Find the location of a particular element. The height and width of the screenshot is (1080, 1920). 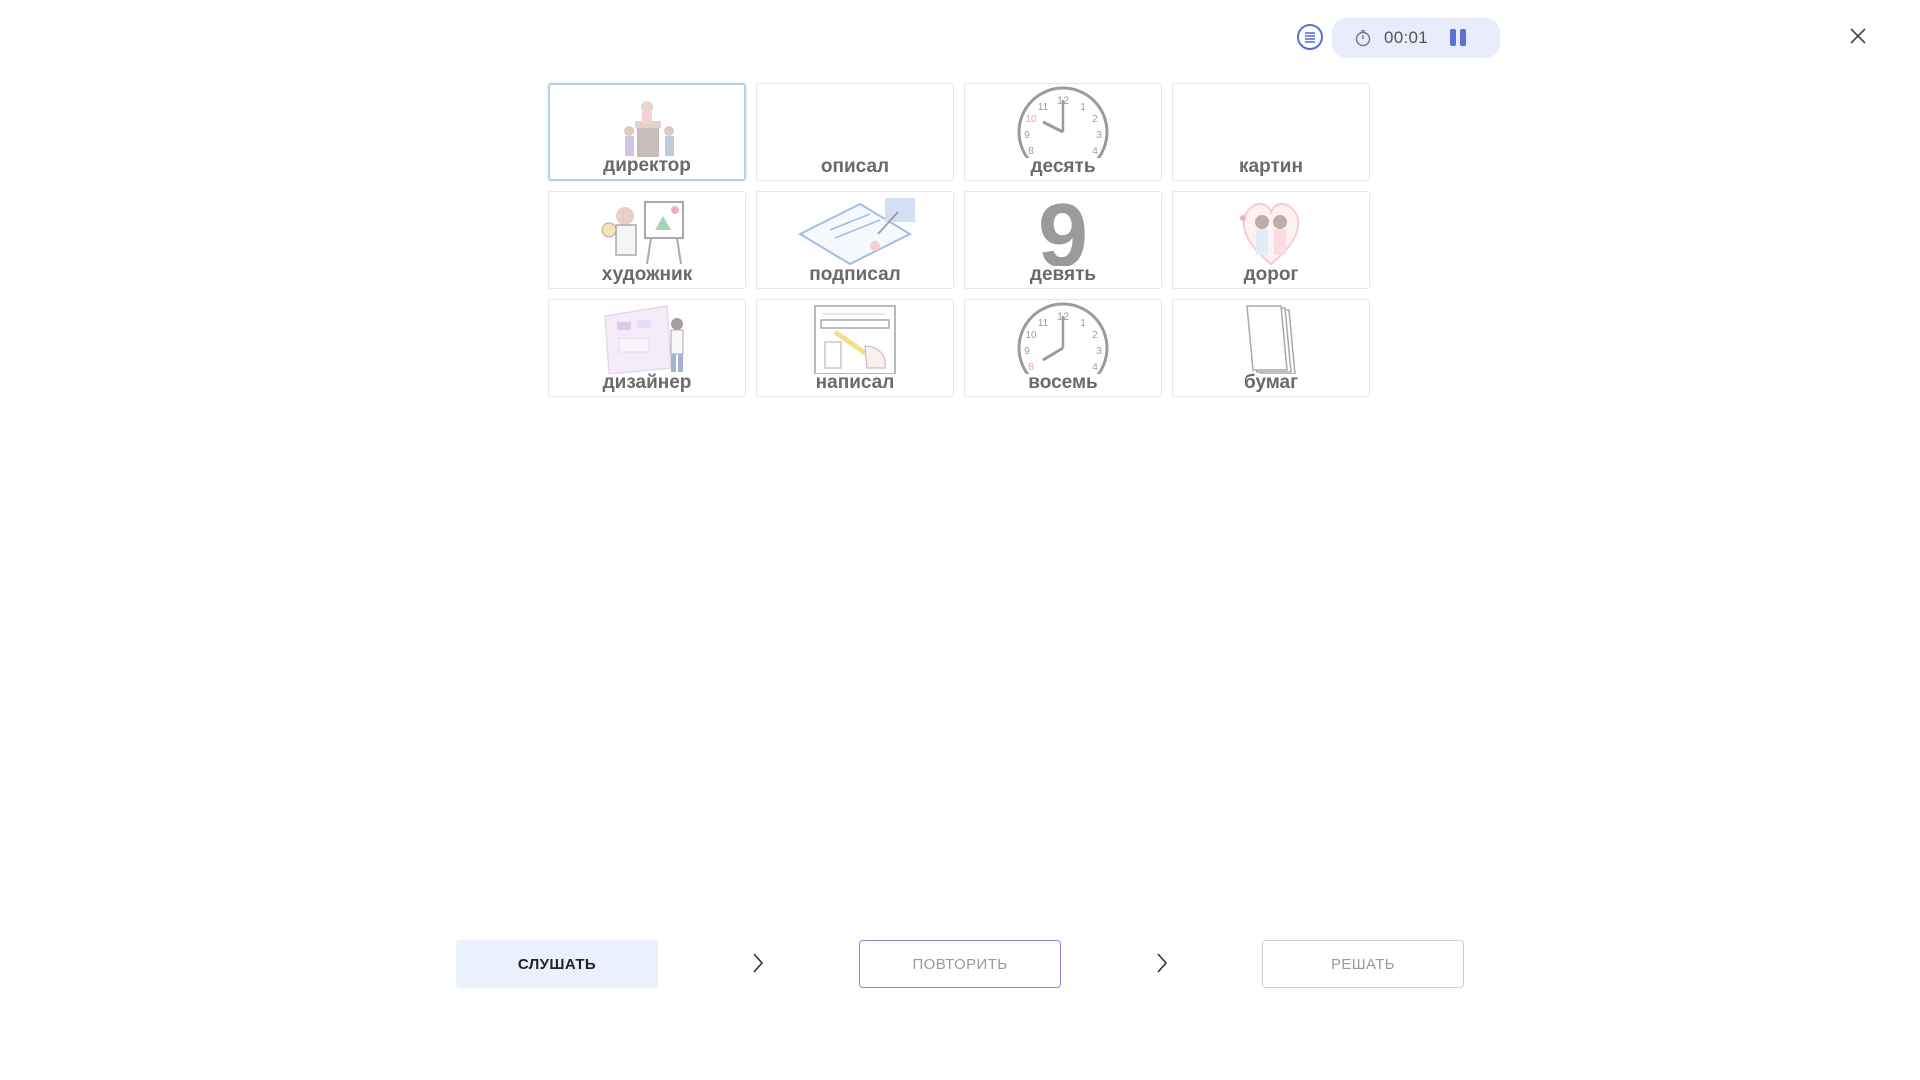

word-card: бумаг is located at coordinates (1271, 348).